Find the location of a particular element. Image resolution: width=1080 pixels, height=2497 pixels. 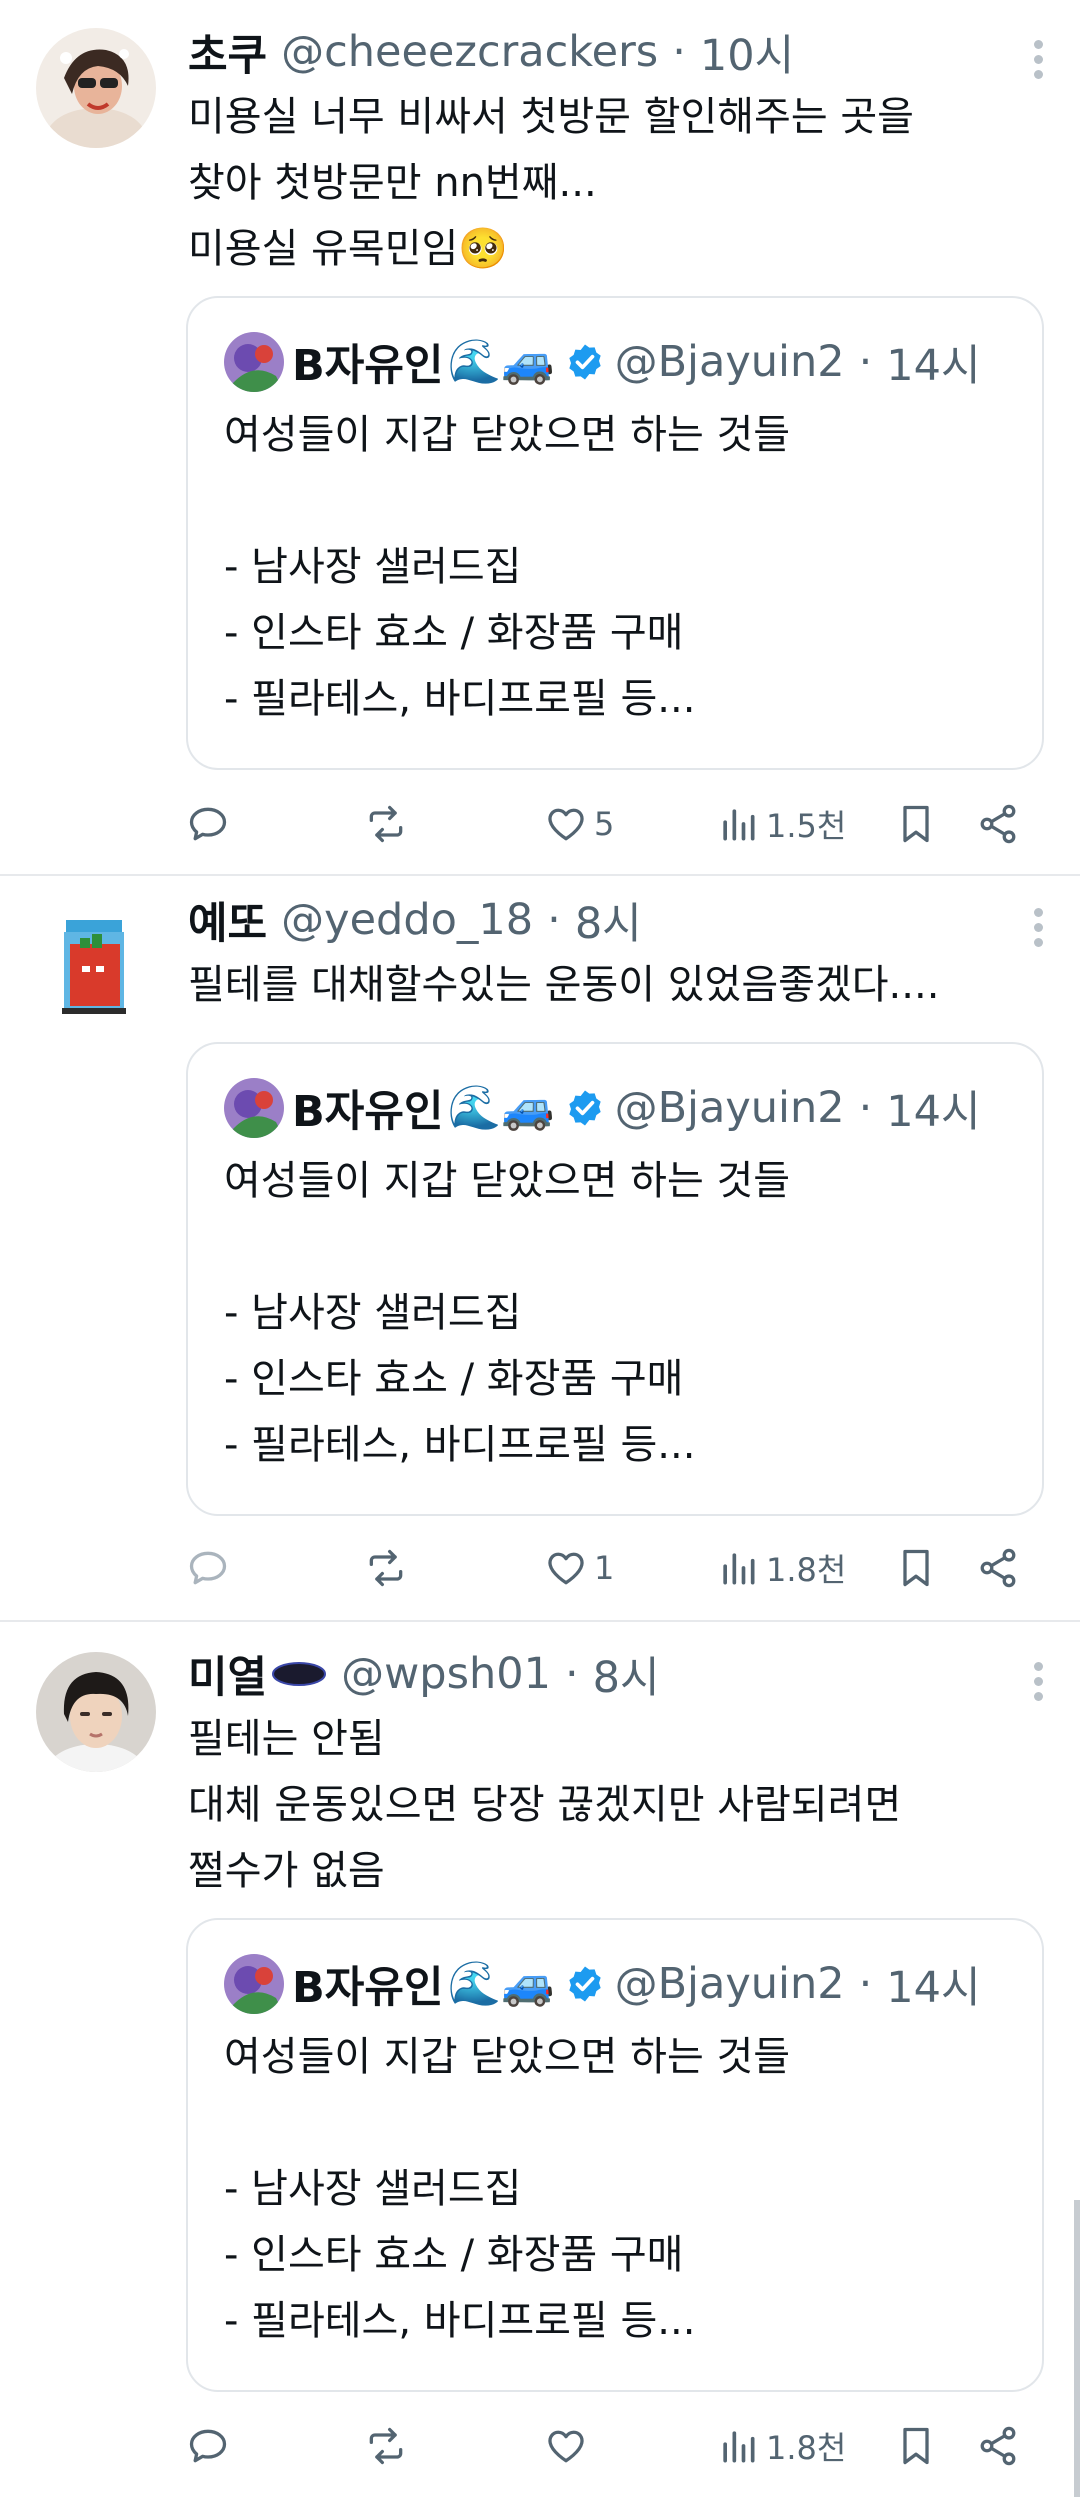

like-count: 5 is located at coordinates (604, 824).